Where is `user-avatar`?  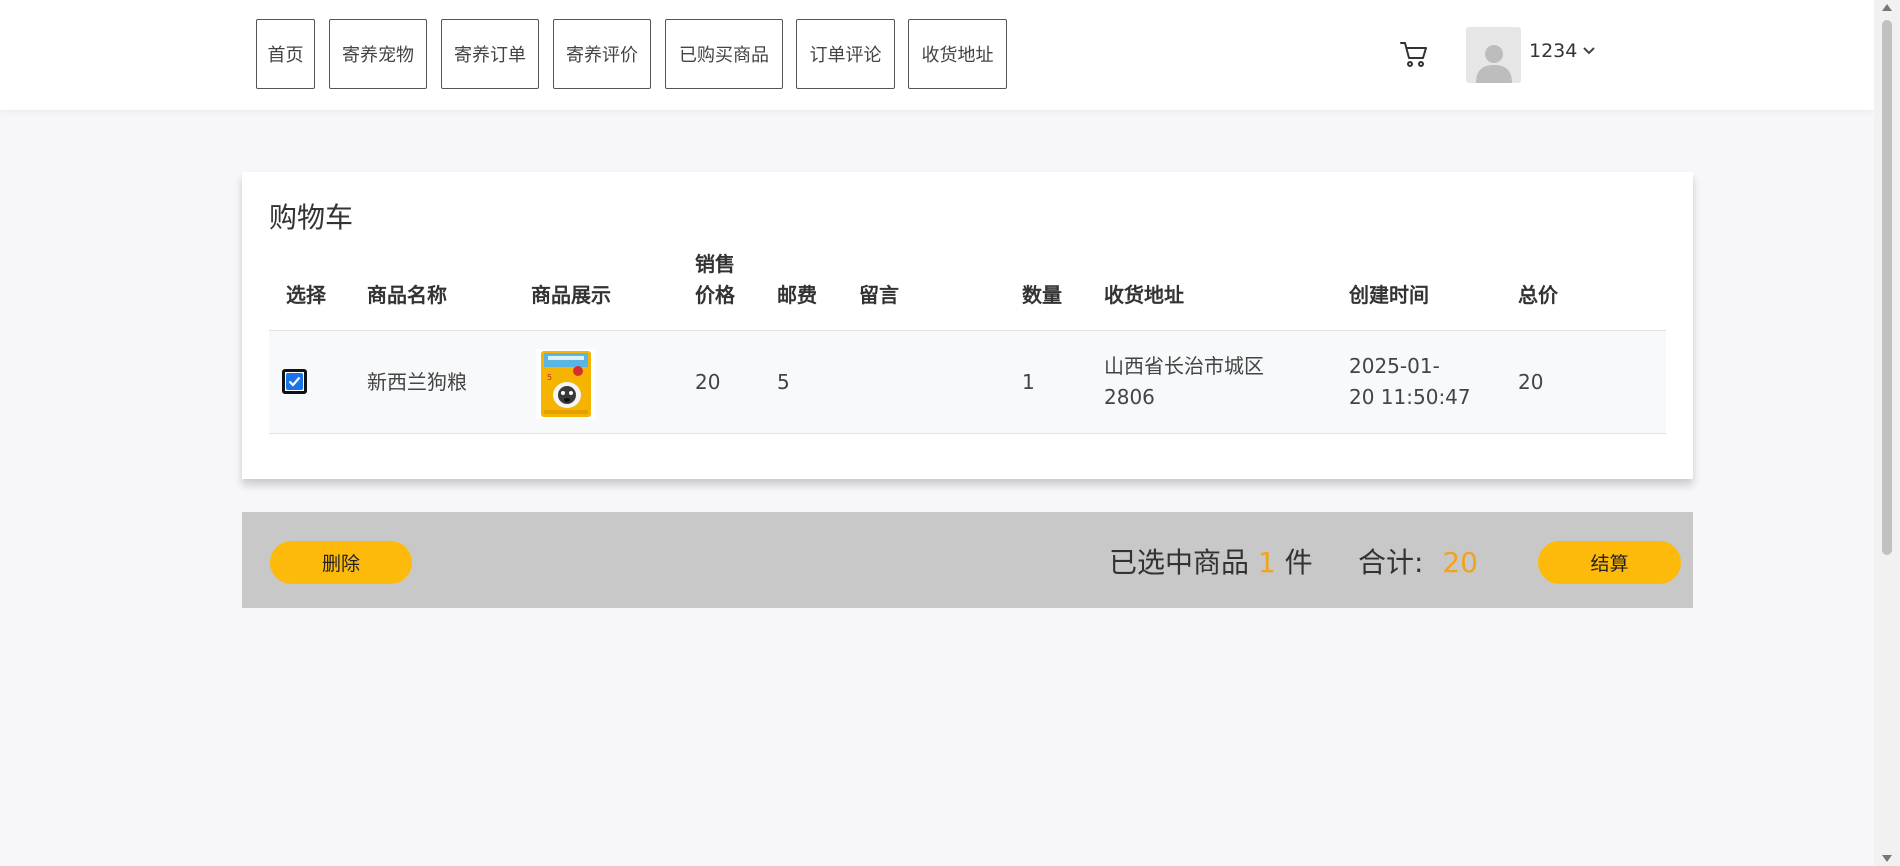
user-avatar is located at coordinates (1493, 55).